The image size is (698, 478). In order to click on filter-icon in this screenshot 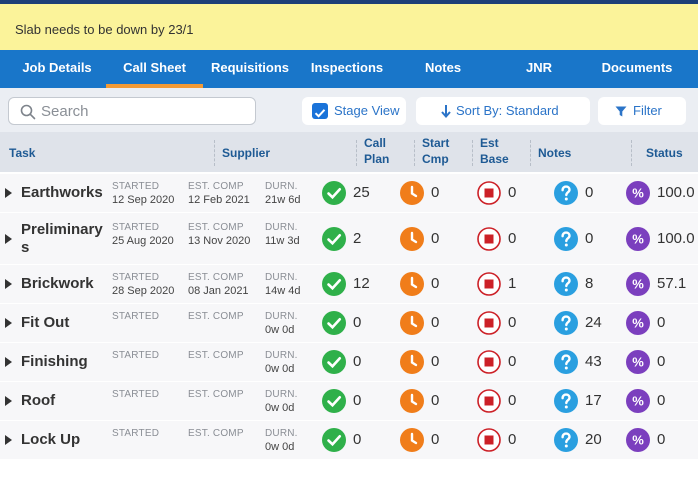, I will do `click(621, 111)`.